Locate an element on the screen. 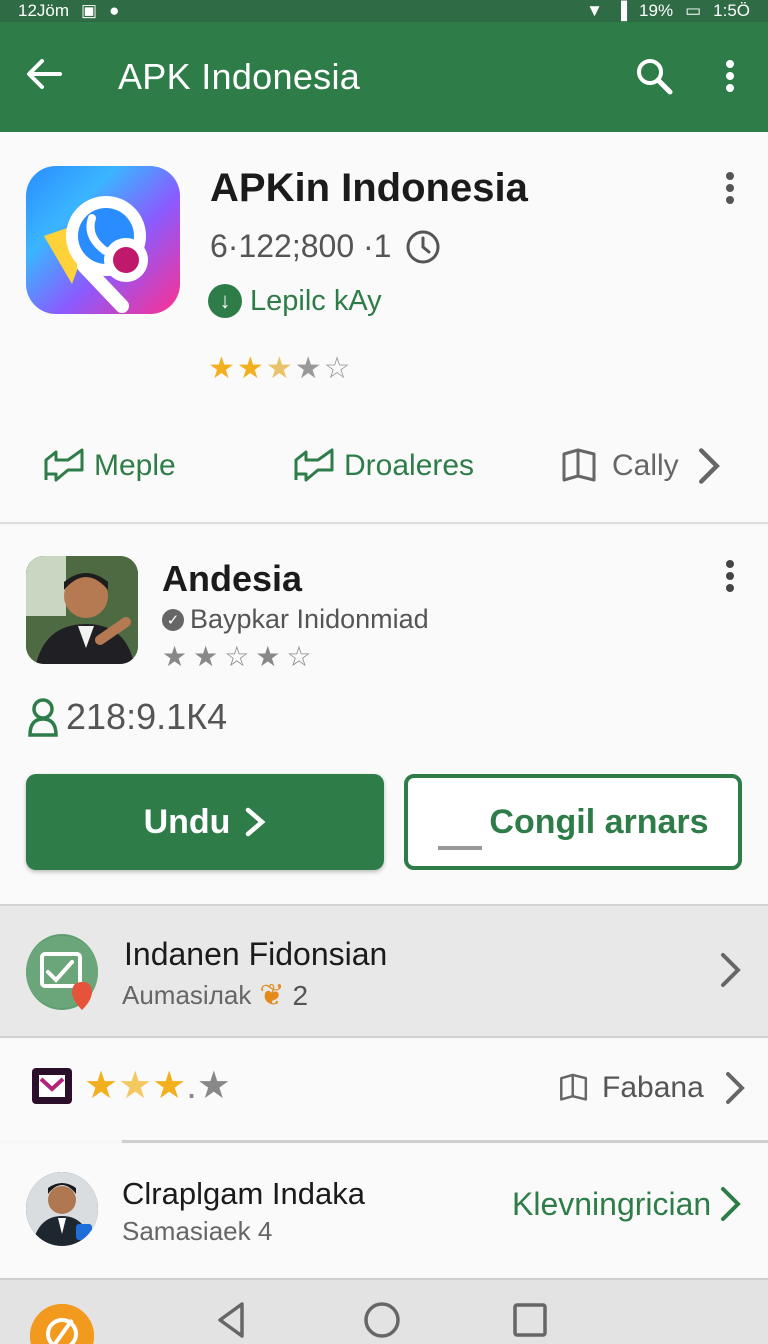 The width and height of the screenshot is (768, 1344). list-item-subtitle: Aumasiлаk ❦ 2 is located at coordinates (215, 995).